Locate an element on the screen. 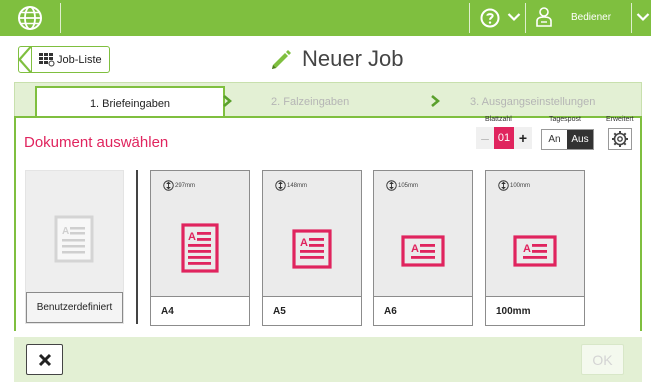  job-list-icon is located at coordinates (47, 60).